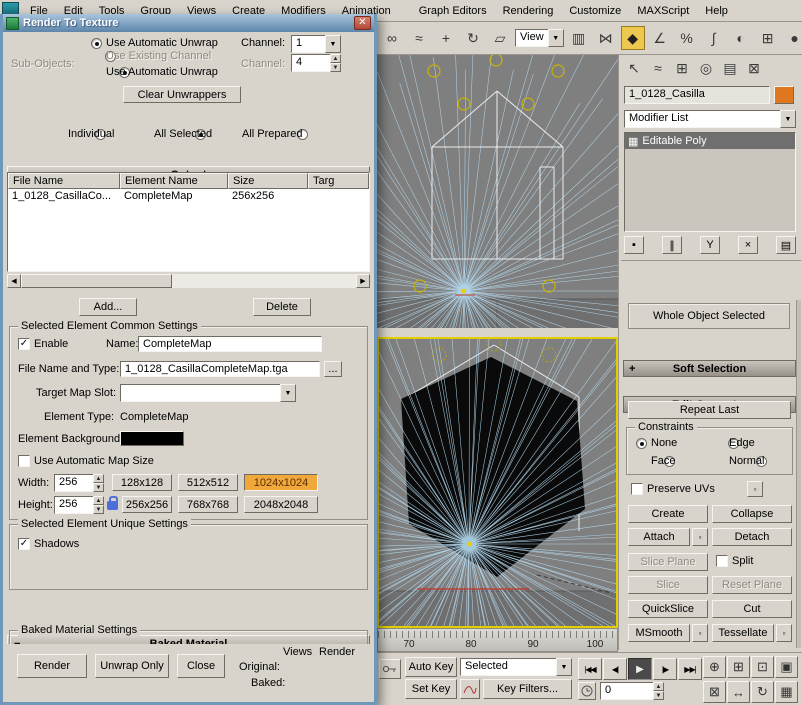 The width and height of the screenshot is (802, 705). I want to click on close-icon: ✕, so click(362, 23).